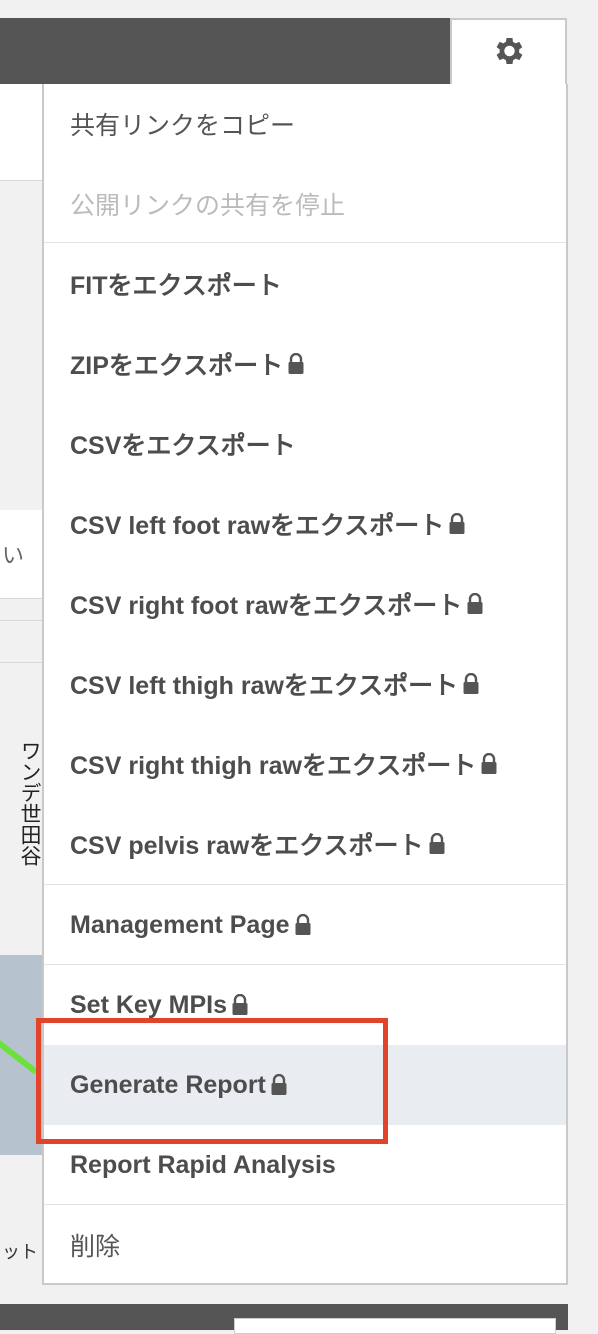  What do you see at coordinates (305, 684) in the screenshot?
I see `menu-item-export-csv-left-thigh: CSV left thigh rawをエクスポート` at bounding box center [305, 684].